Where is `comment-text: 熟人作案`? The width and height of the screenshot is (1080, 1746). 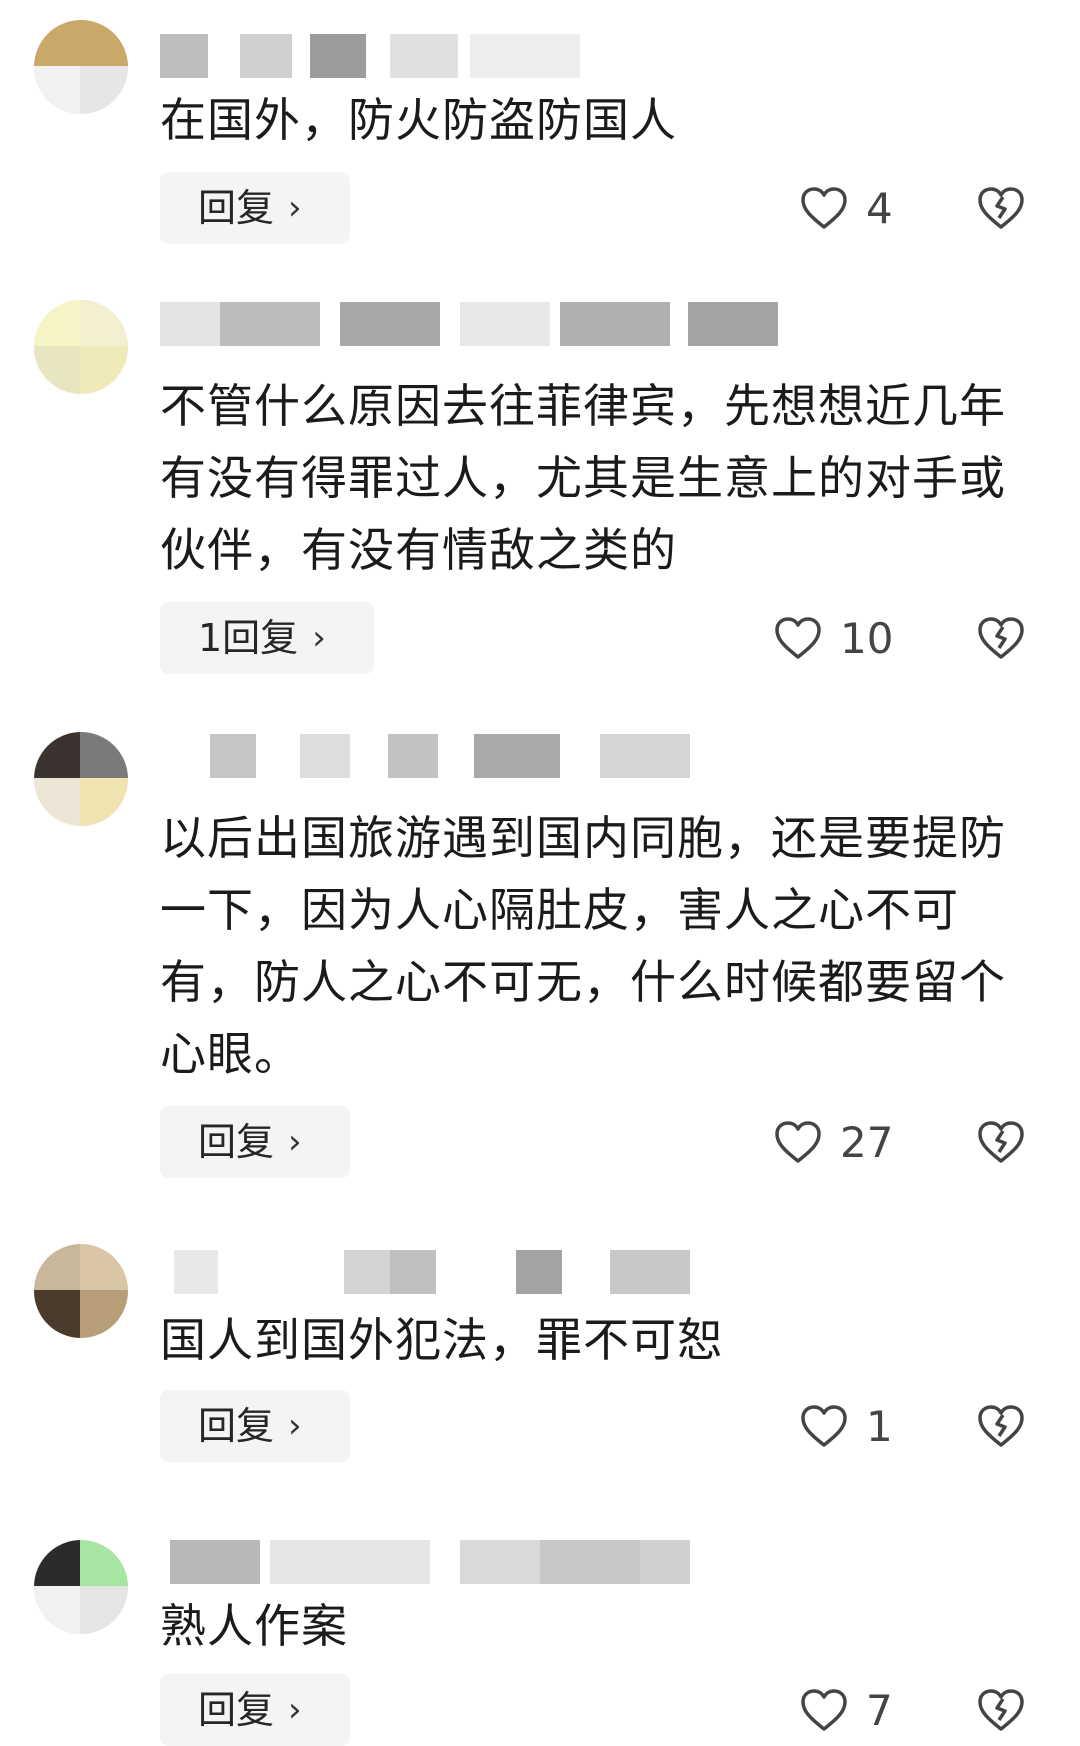
comment-text: 熟人作案 is located at coordinates (254, 1626).